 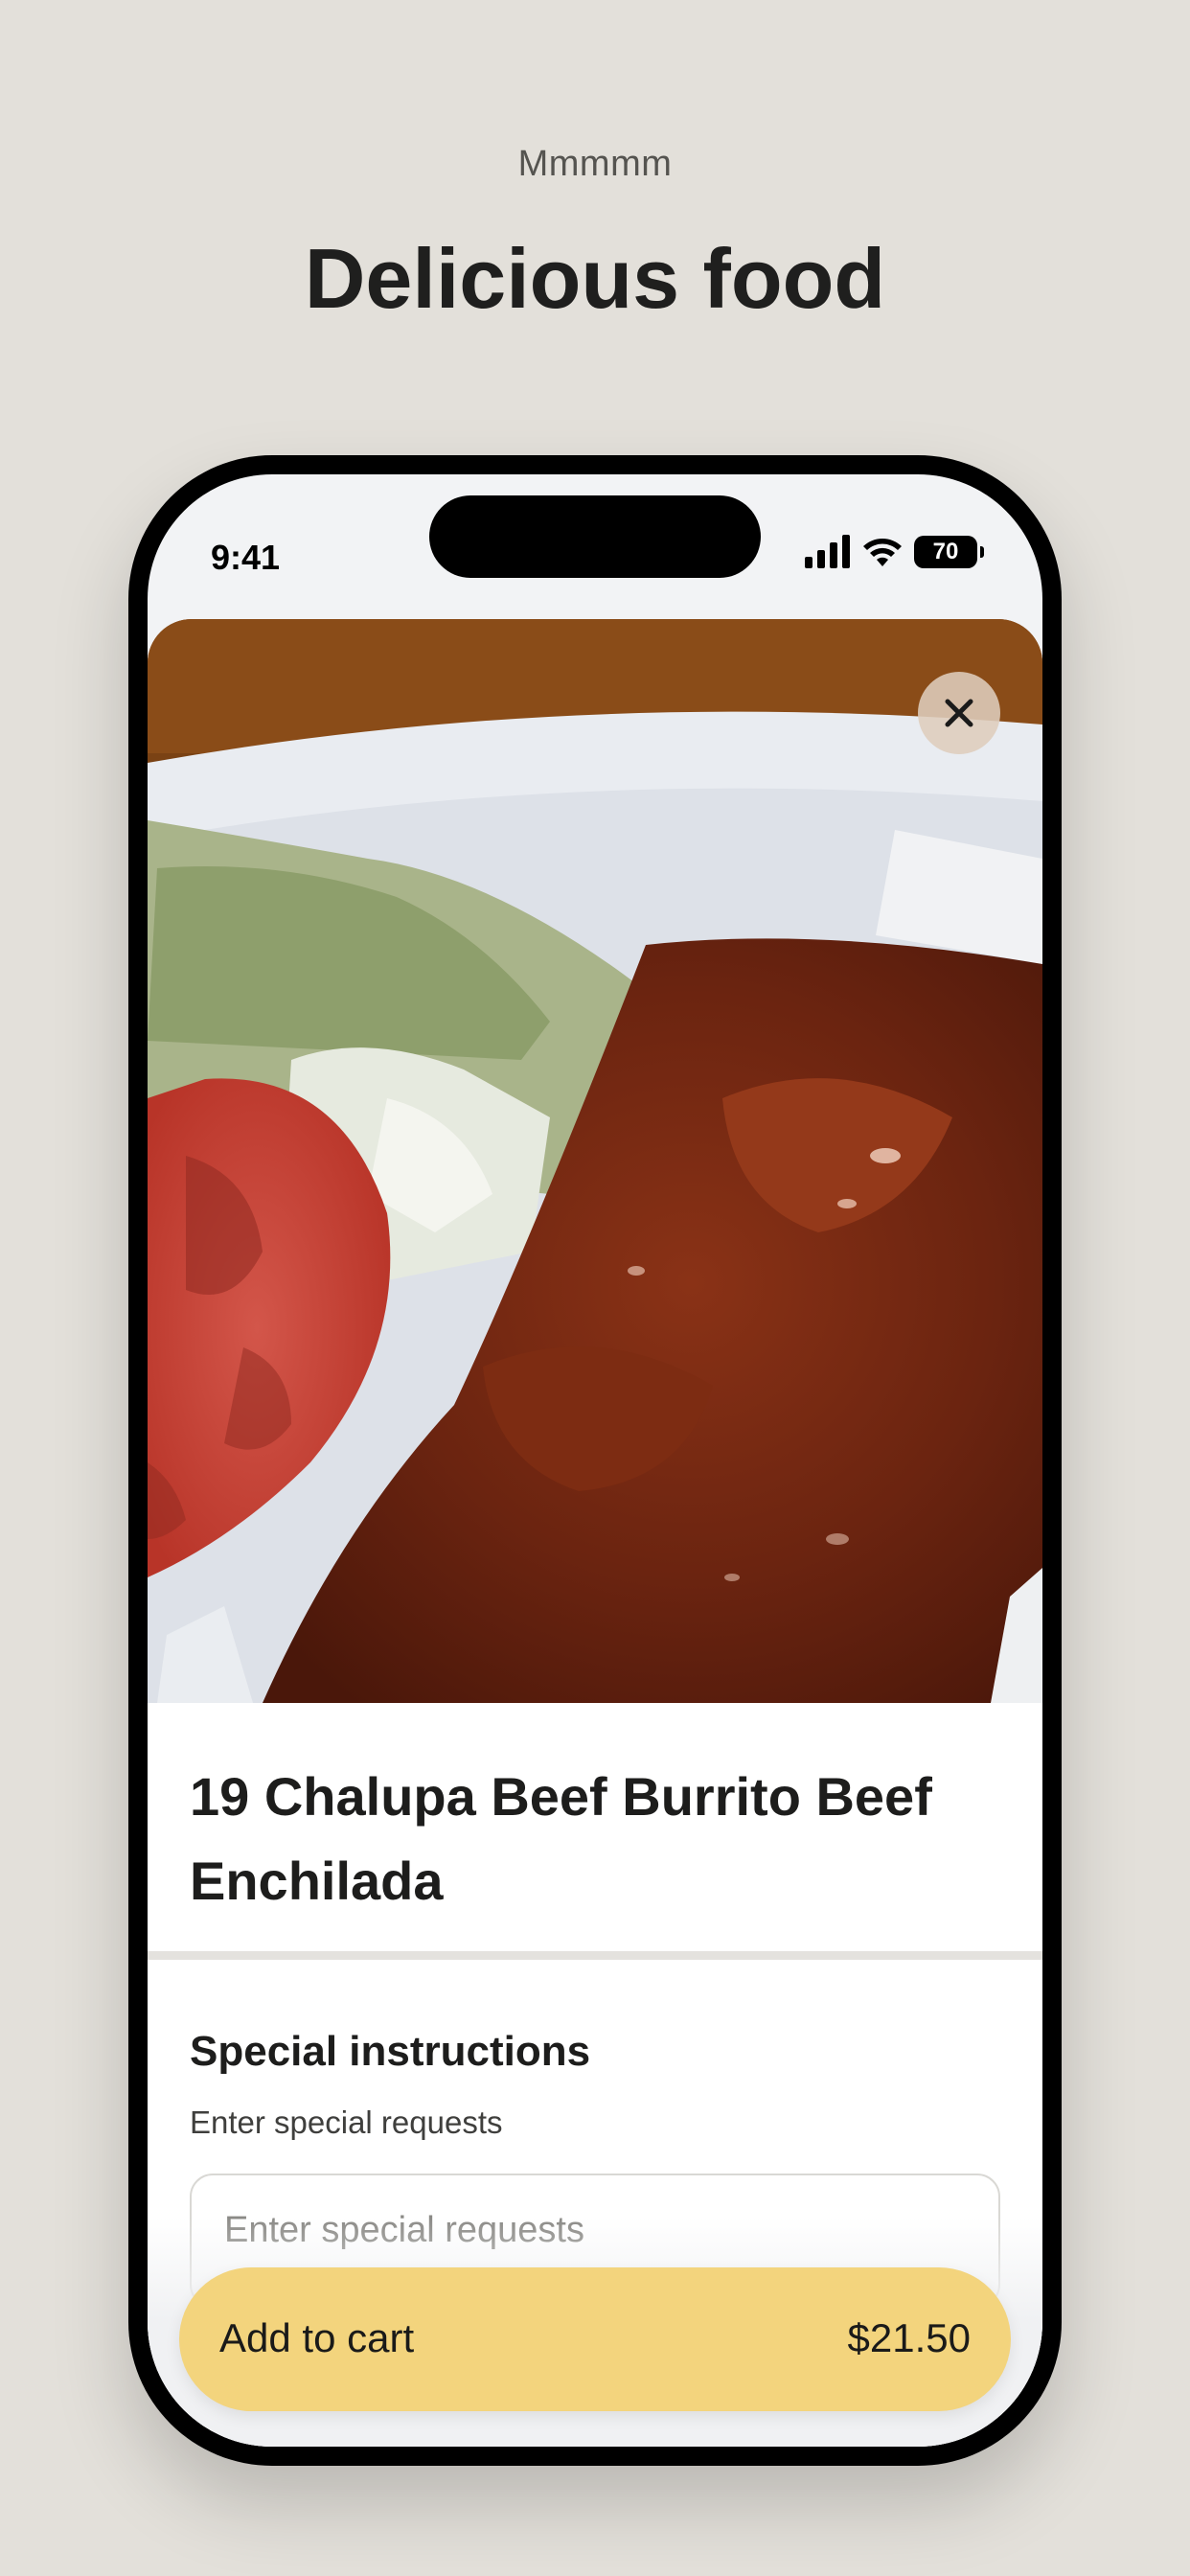 What do you see at coordinates (595, 2339) in the screenshot?
I see `add-to-cart-button: Add to cart $21.50` at bounding box center [595, 2339].